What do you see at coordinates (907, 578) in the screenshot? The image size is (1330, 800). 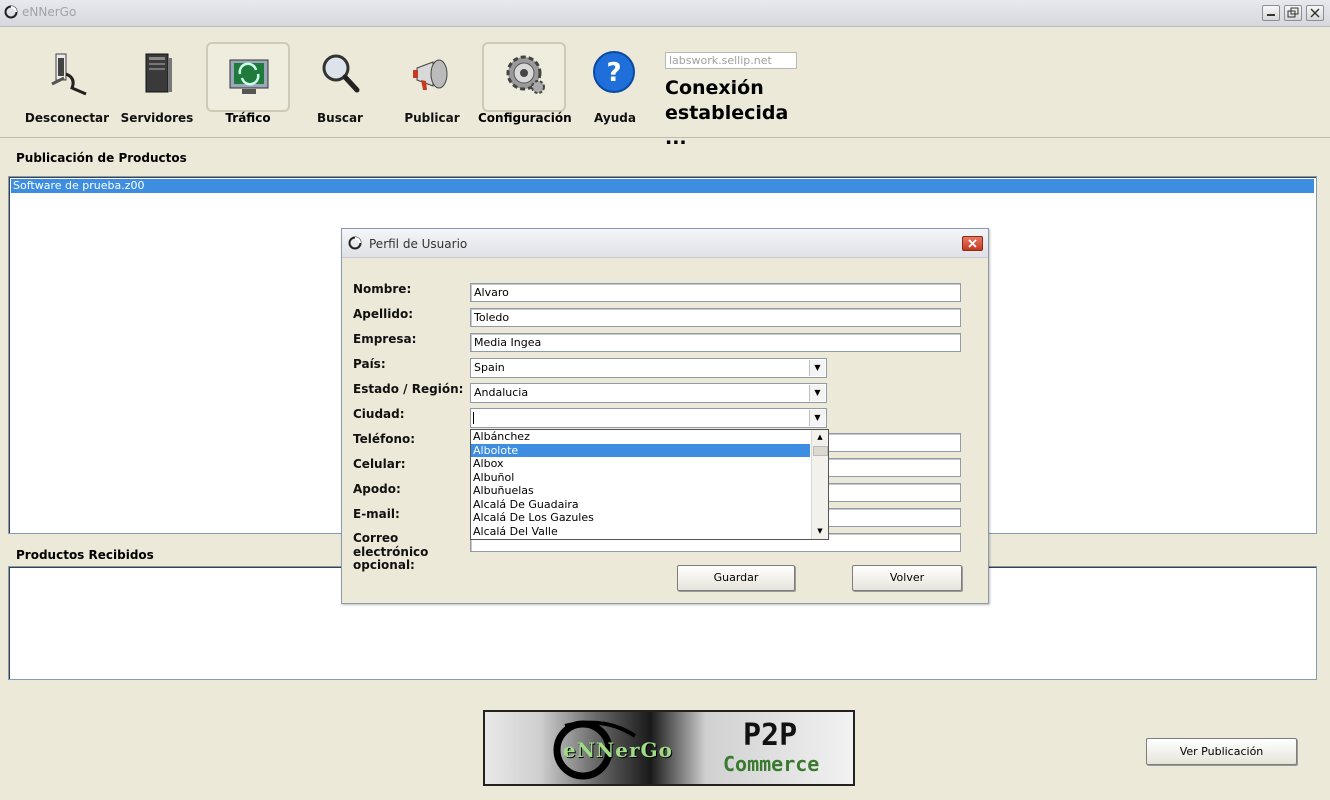 I see `back-button: Volver` at bounding box center [907, 578].